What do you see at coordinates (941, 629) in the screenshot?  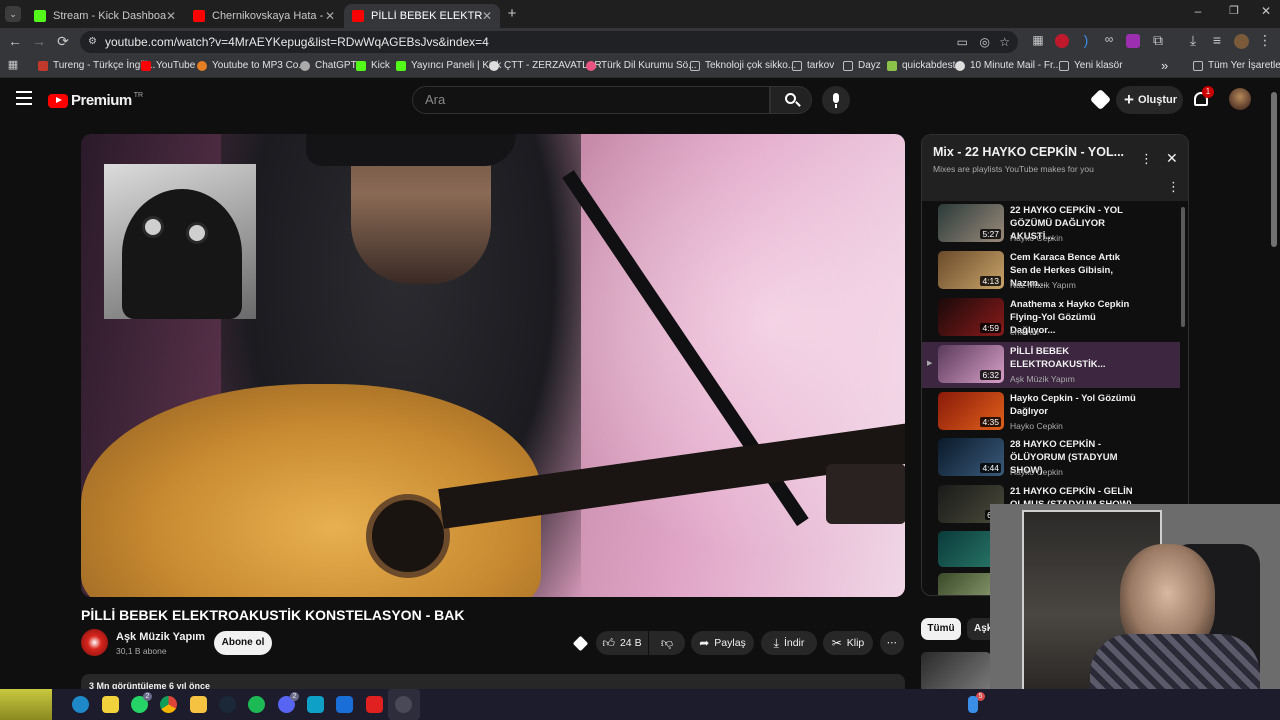 I see `filter-chip-all: Tümü` at bounding box center [941, 629].